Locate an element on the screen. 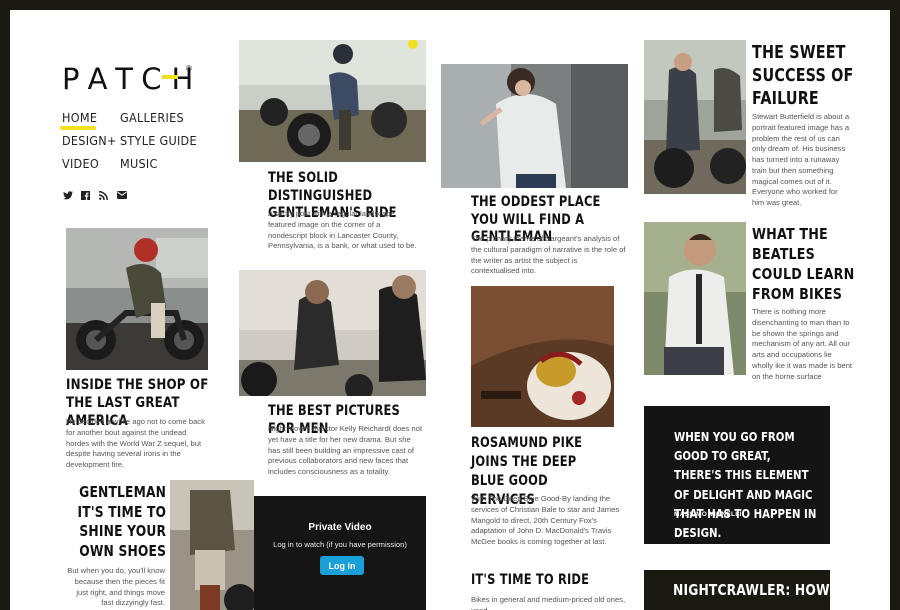 Image resolution: width=900 pixels, height=610 pixels. featured-post-block: NIGHTCRAWLER: HOW is located at coordinates (737, 590).